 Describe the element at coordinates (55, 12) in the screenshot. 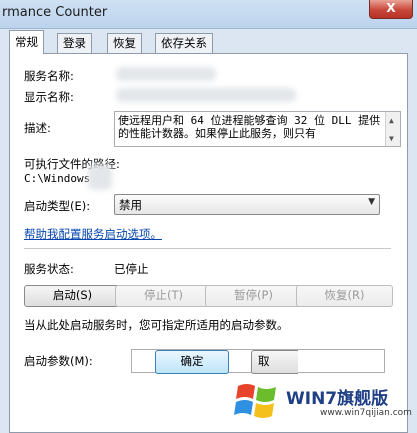

I see `window-title: rmance Counter` at that location.